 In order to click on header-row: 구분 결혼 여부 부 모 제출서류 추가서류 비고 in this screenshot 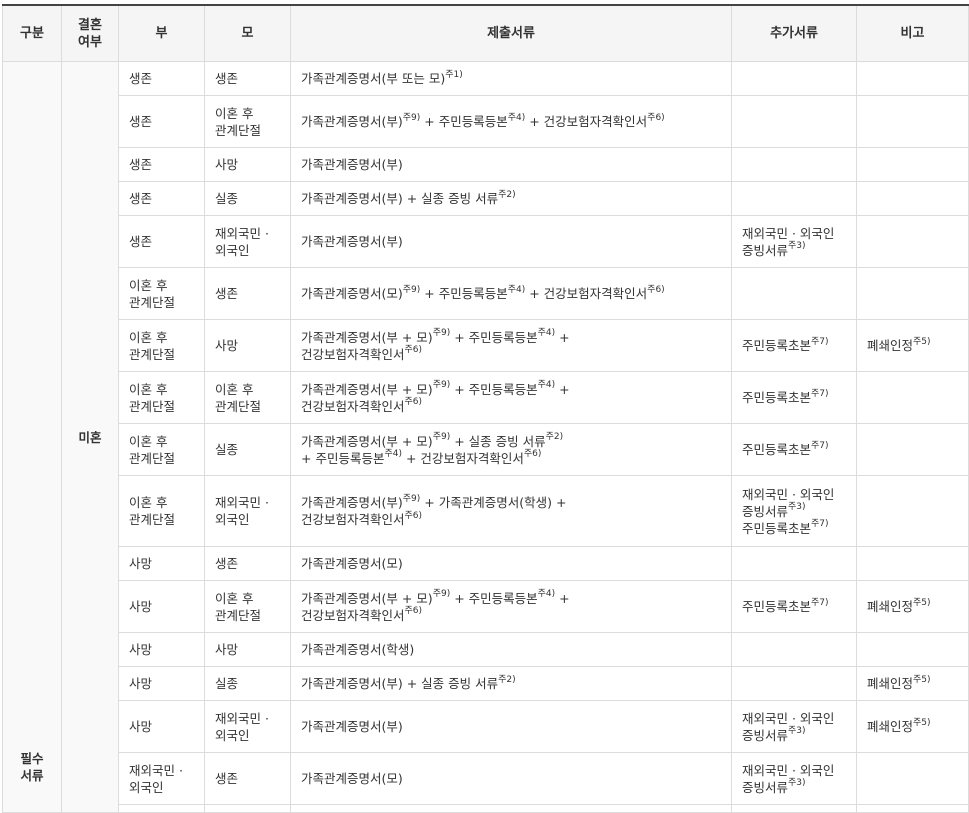, I will do `click(485, 33)`.